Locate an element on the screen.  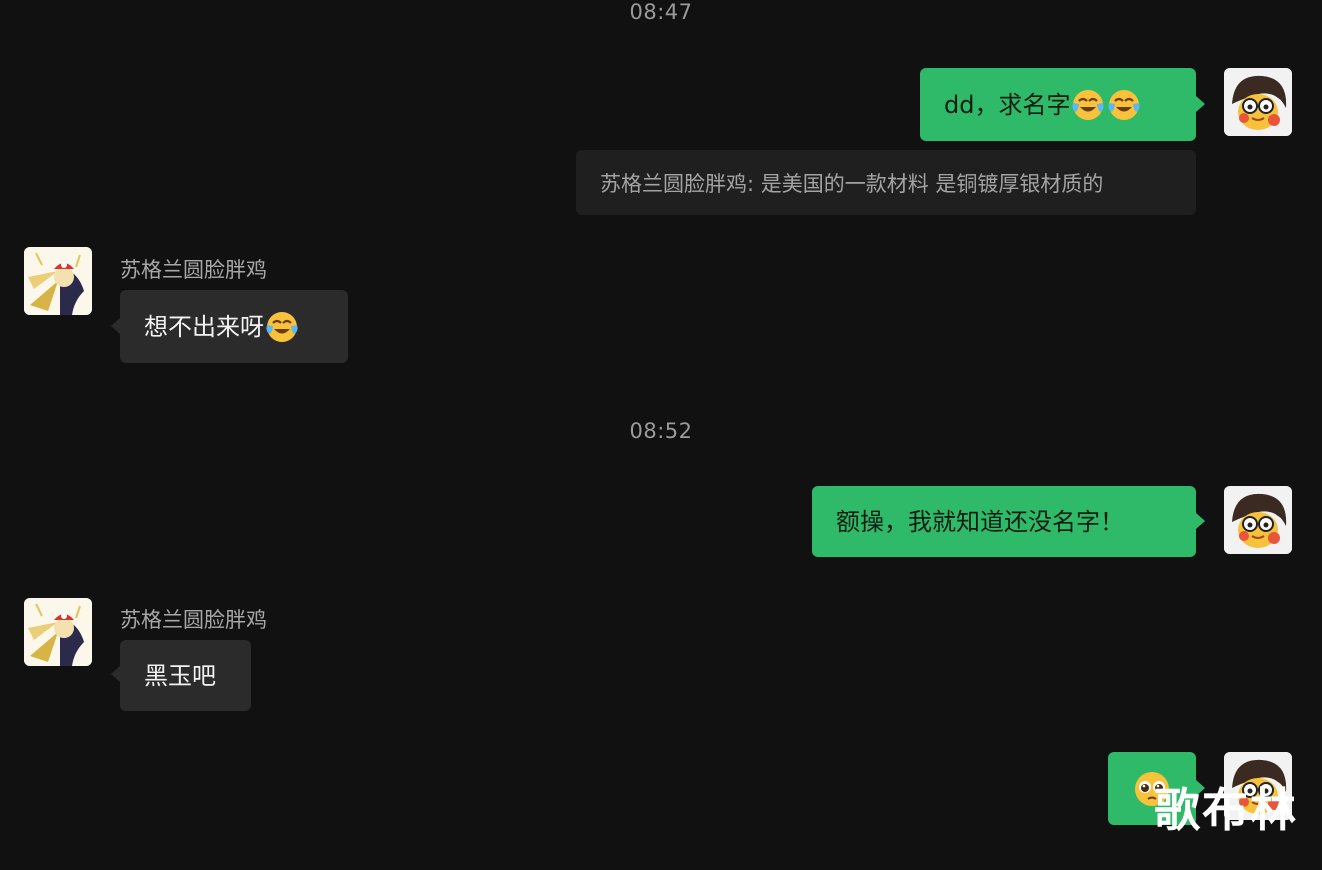
message-text: 想不出来呀 is located at coordinates (204, 326).